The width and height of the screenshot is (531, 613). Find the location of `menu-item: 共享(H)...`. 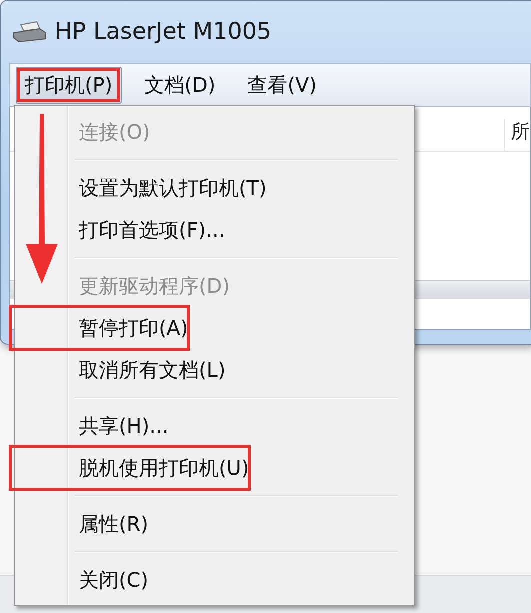

menu-item: 共享(H)... is located at coordinates (214, 426).